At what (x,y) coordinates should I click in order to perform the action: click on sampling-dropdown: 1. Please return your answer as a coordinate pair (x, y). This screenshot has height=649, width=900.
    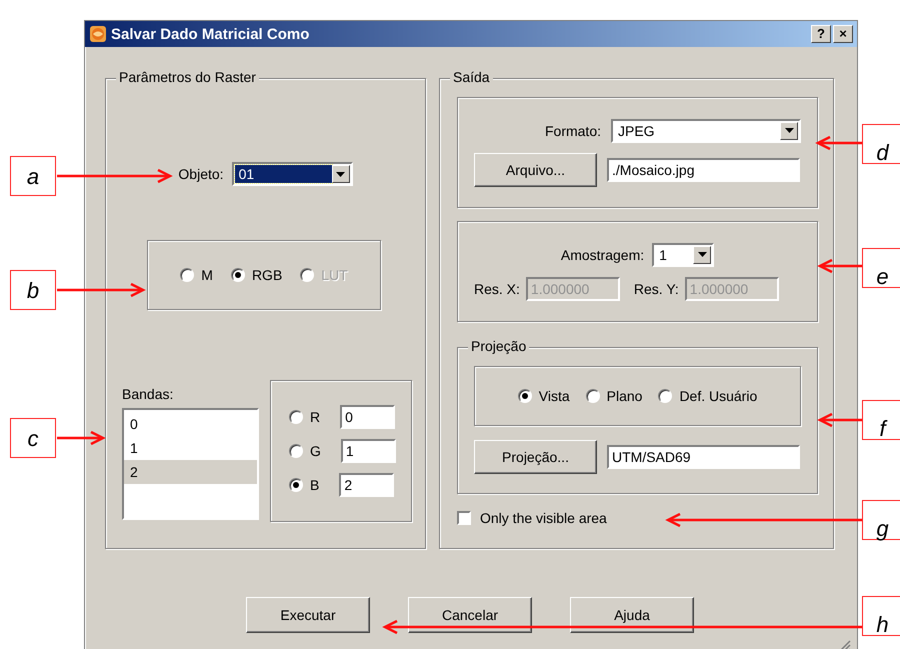
    Looking at the image, I should click on (683, 254).